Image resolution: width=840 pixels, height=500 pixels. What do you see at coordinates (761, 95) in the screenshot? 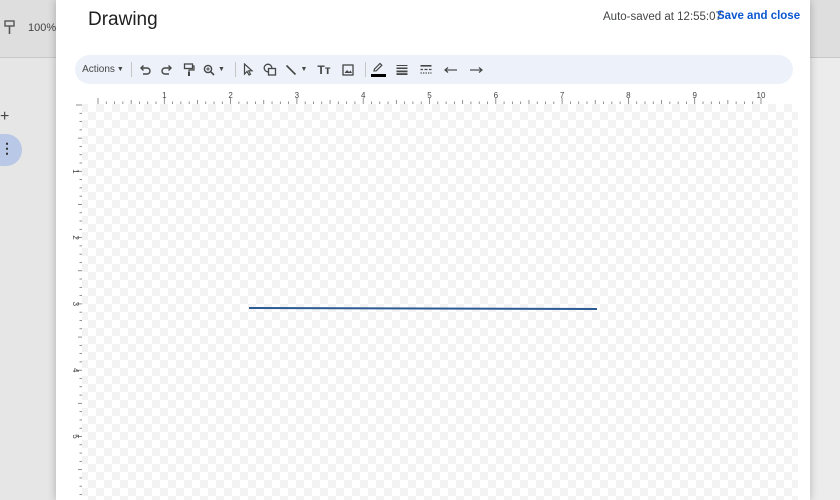
I see `ruler-label: 10` at bounding box center [761, 95].